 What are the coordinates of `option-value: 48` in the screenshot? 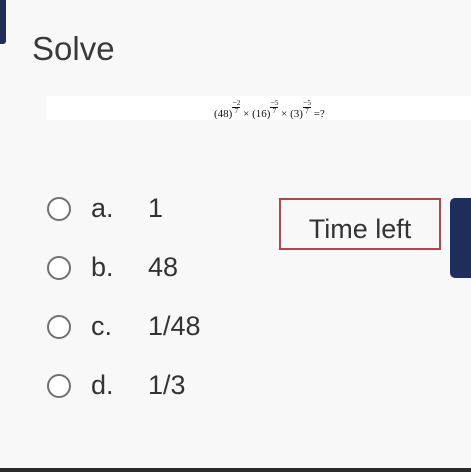 It's located at (163, 267).